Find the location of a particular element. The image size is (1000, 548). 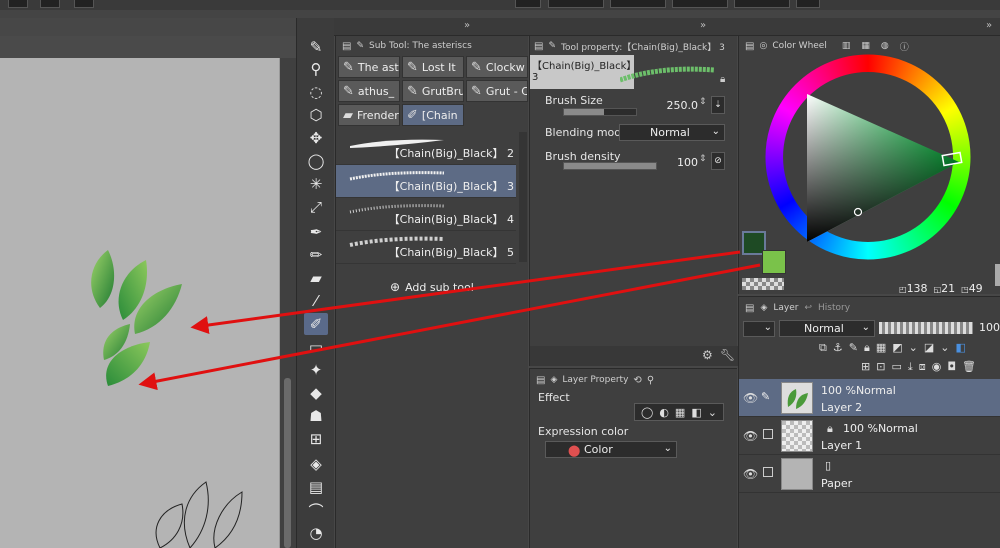

subtool-group-button: ✎ GrutBru is located at coordinates (433, 91).